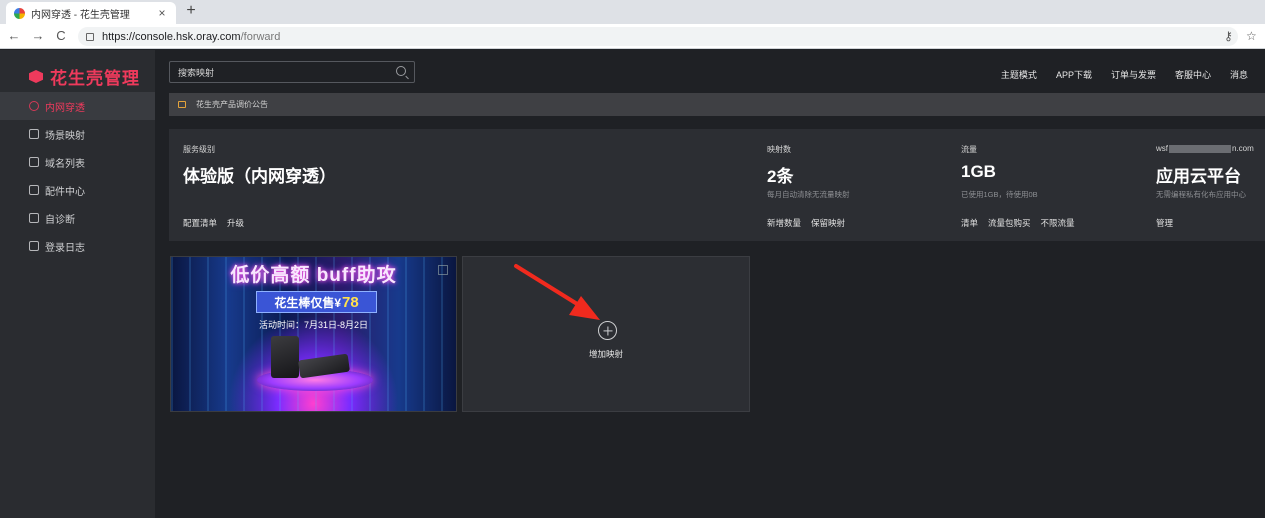  What do you see at coordinates (1019, 74) in the screenshot?
I see `nav-theme-mode: 主题模式` at bounding box center [1019, 74].